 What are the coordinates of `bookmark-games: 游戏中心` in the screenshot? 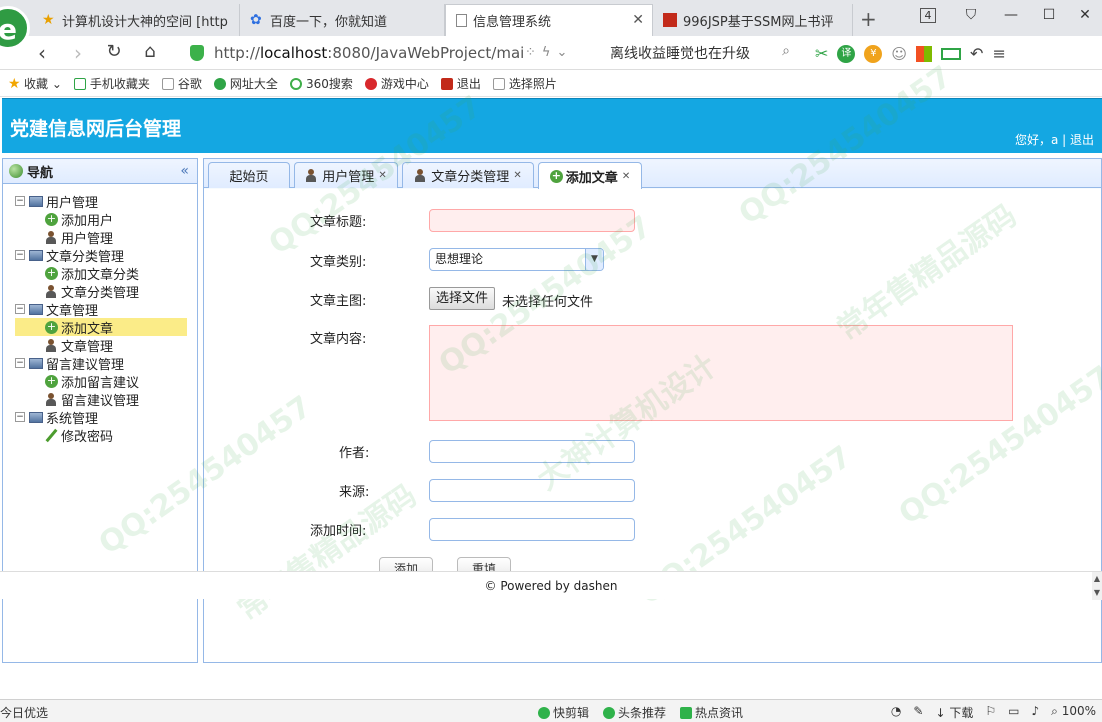 It's located at (396, 83).